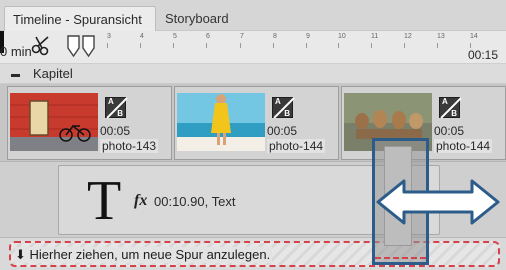 Image resolution: width=506 pixels, height=270 pixels. What do you see at coordinates (129, 146) in the screenshot?
I see `clip-filename: photo-143` at bounding box center [129, 146].